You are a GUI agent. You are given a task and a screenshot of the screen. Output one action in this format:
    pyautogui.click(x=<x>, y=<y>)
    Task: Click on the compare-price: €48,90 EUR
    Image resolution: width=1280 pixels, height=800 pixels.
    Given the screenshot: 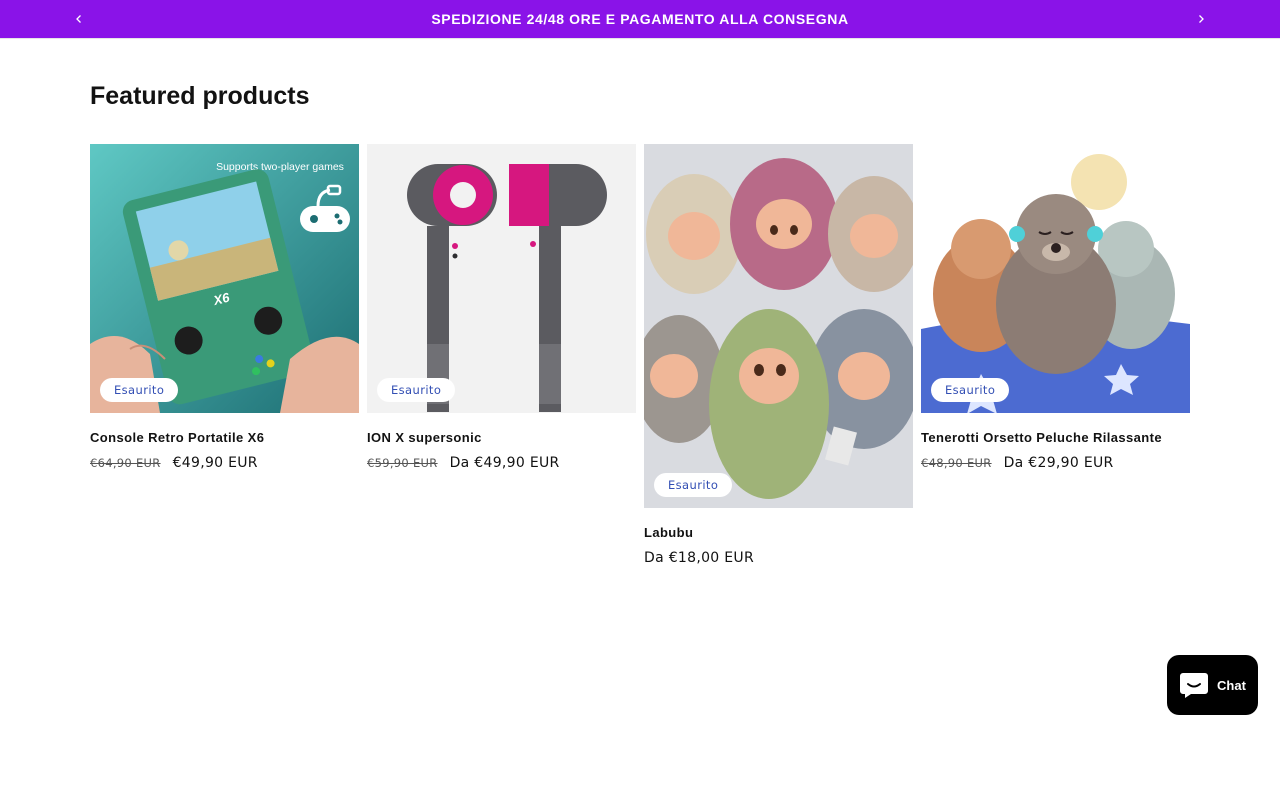 What is the action you would take?
    pyautogui.click(x=956, y=463)
    